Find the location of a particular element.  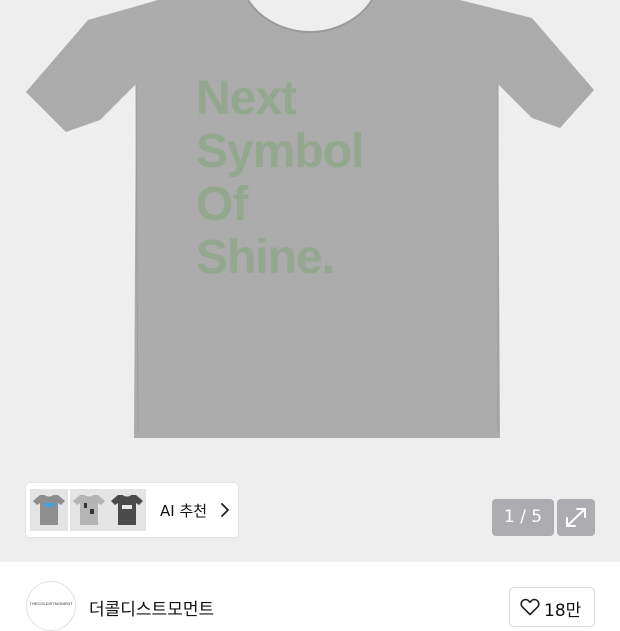

heart-outline-icon is located at coordinates (530, 607).